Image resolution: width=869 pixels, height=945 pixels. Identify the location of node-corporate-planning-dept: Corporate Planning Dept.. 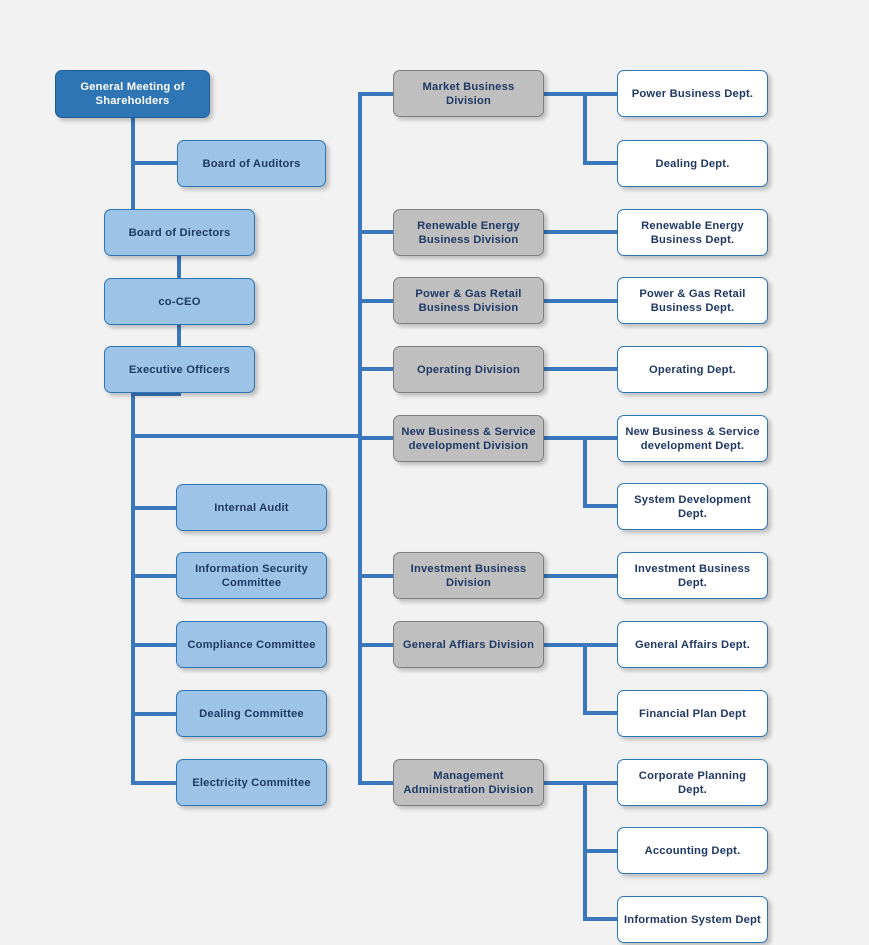
(692, 782).